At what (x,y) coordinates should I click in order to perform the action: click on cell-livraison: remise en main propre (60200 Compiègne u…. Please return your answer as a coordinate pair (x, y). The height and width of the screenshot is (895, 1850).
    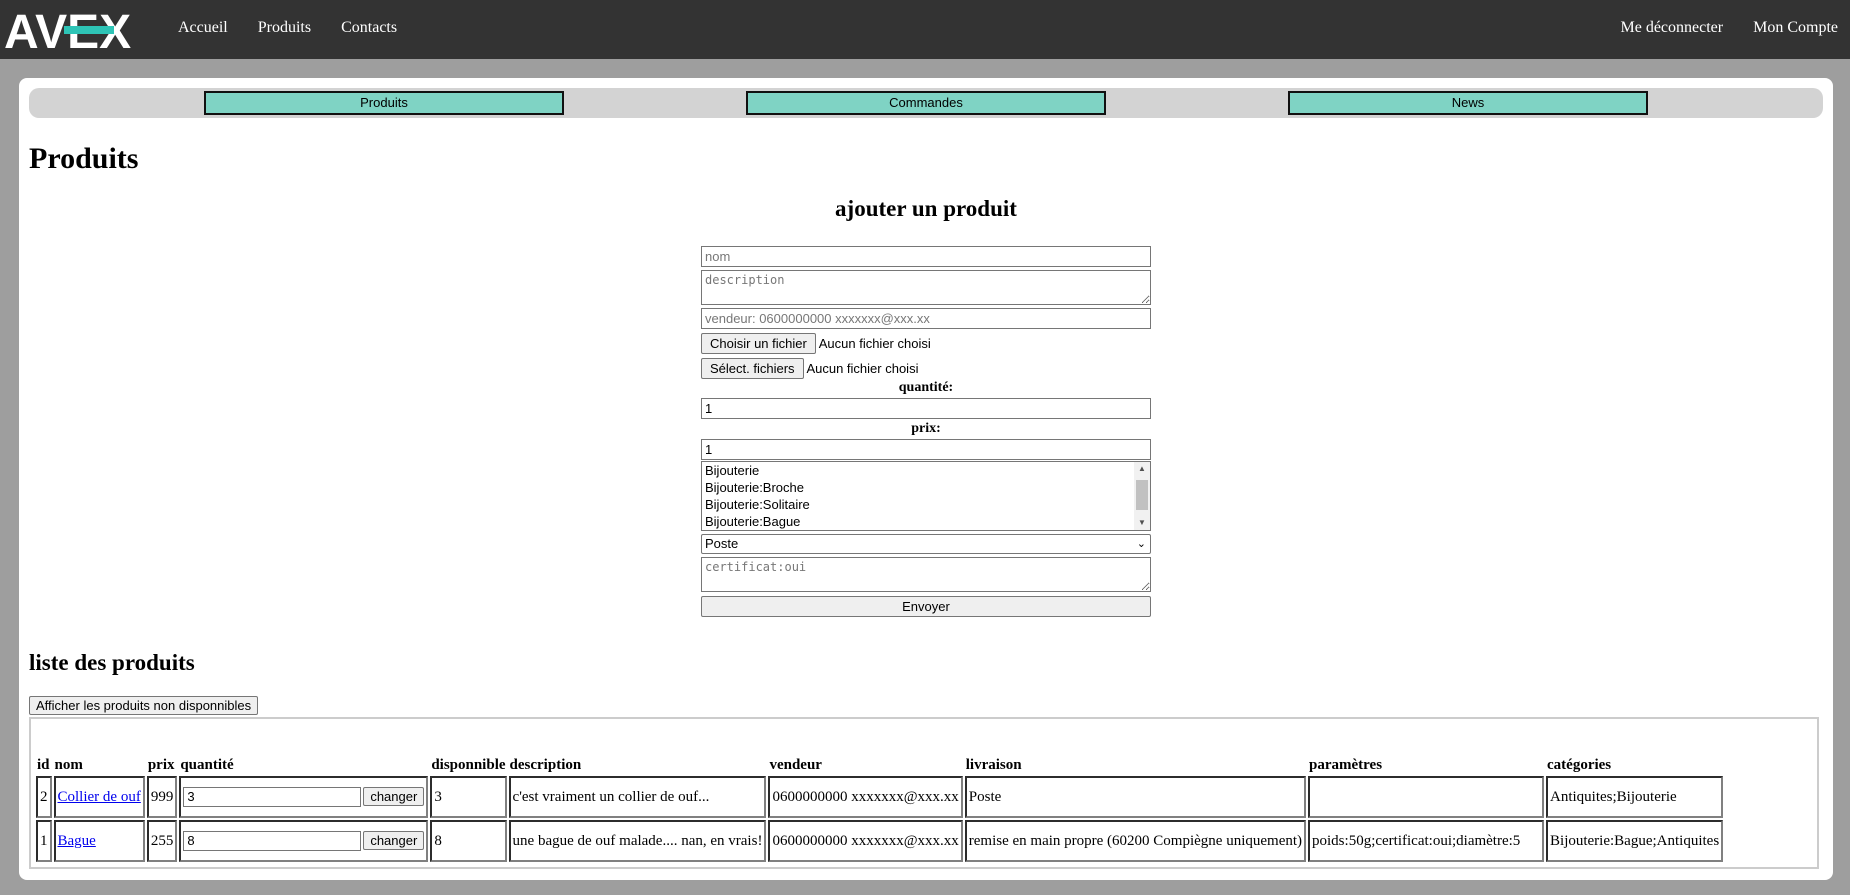
    Looking at the image, I should click on (1135, 841).